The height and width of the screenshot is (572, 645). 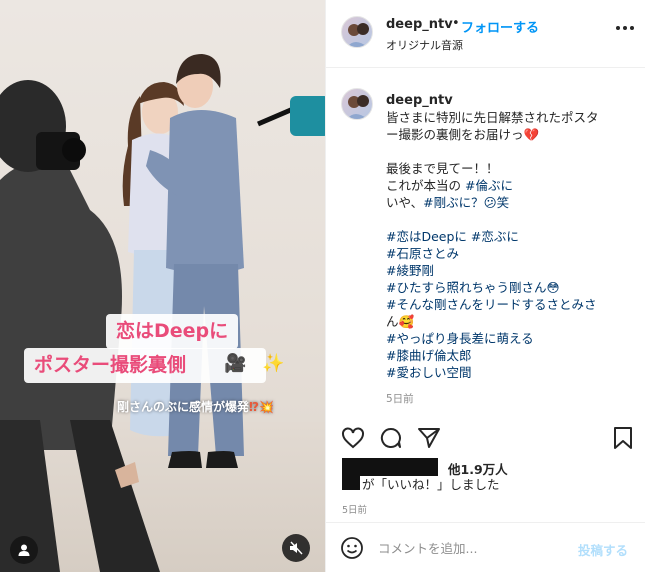 I want to click on more-options-button, so click(x=625, y=28).